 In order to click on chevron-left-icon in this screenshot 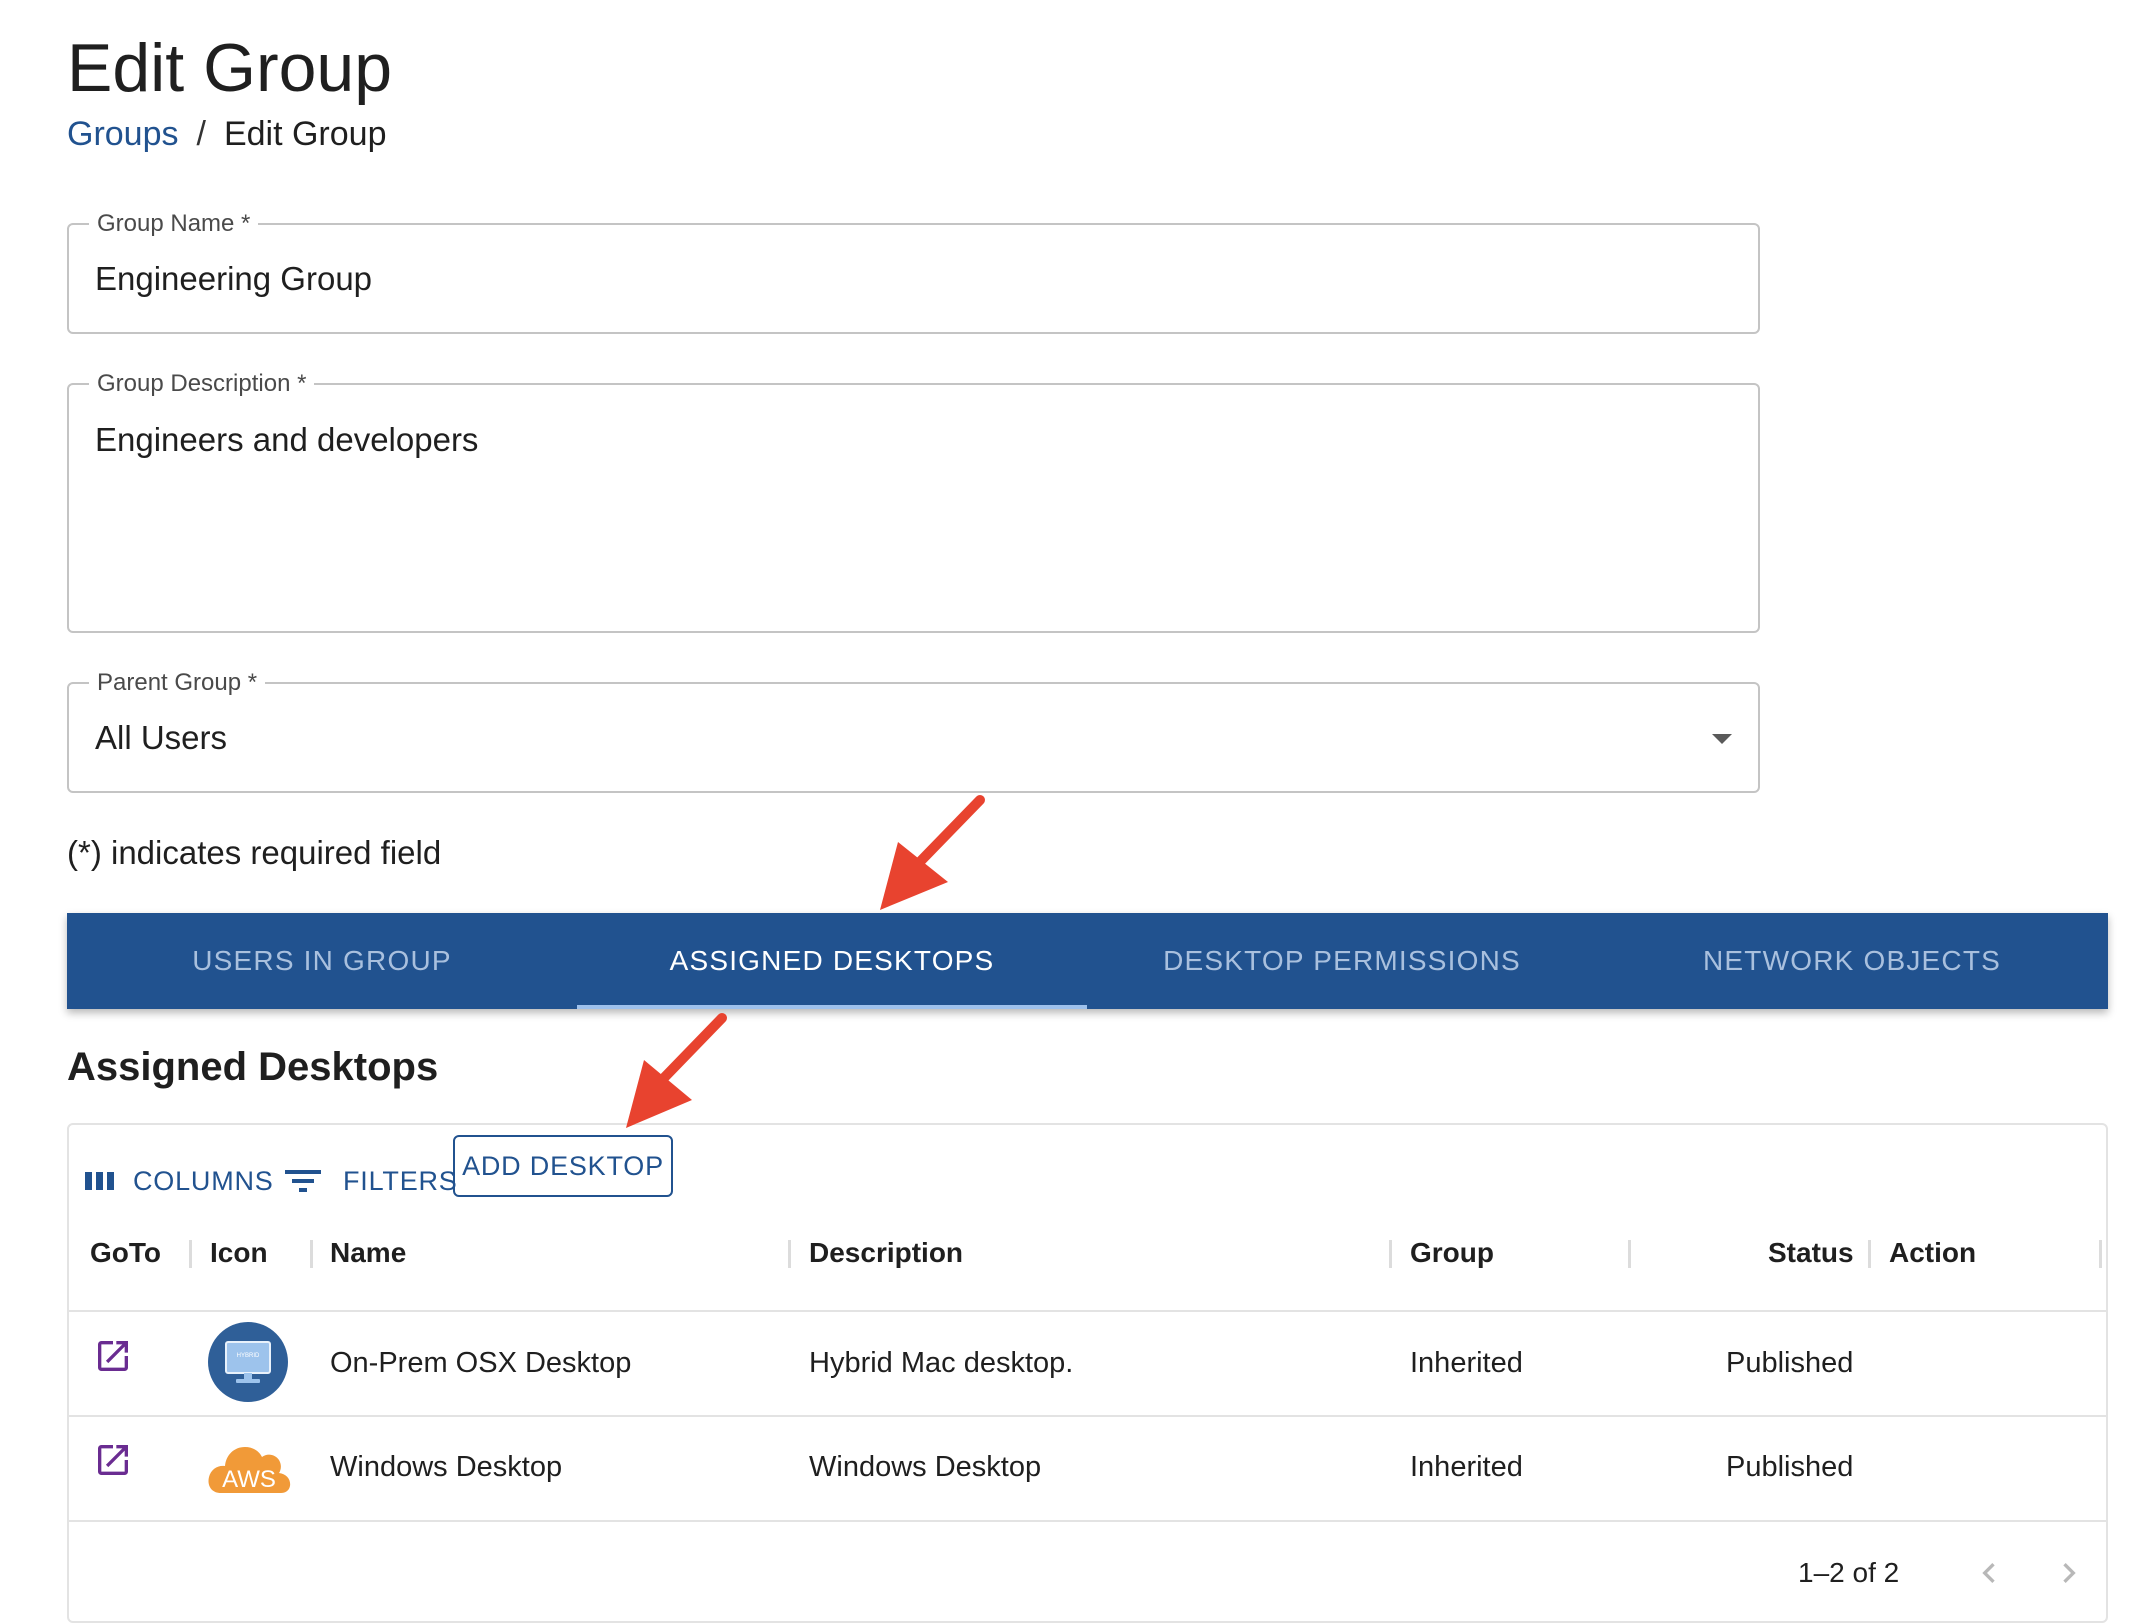, I will do `click(1989, 1573)`.